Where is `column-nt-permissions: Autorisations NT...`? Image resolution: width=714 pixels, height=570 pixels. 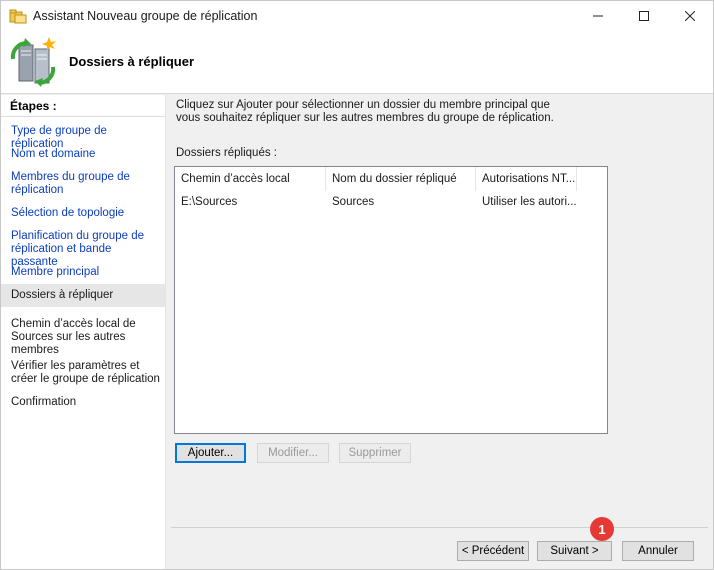
column-nt-permissions: Autorisations NT... is located at coordinates (526, 179).